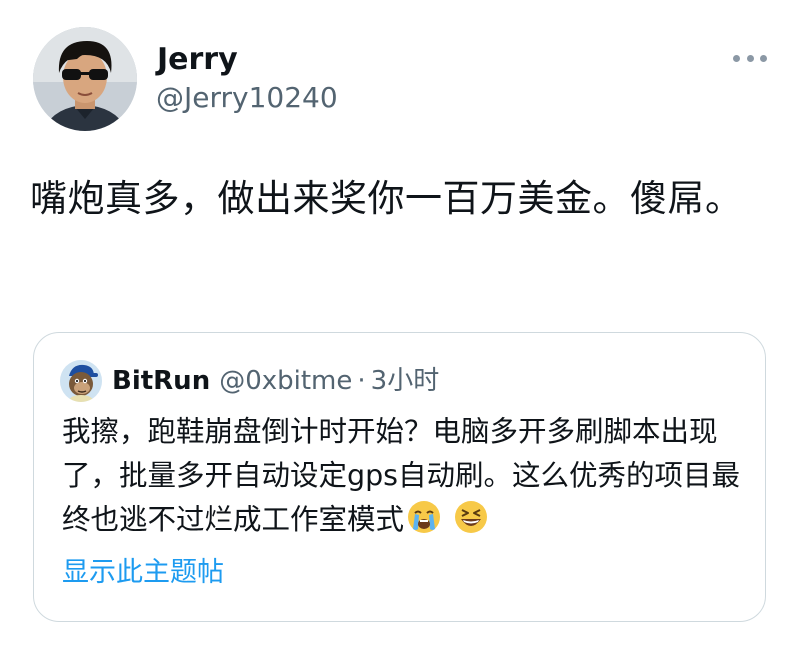 This screenshot has height=645, width=800. I want to click on more-options-icon, so click(750, 58).